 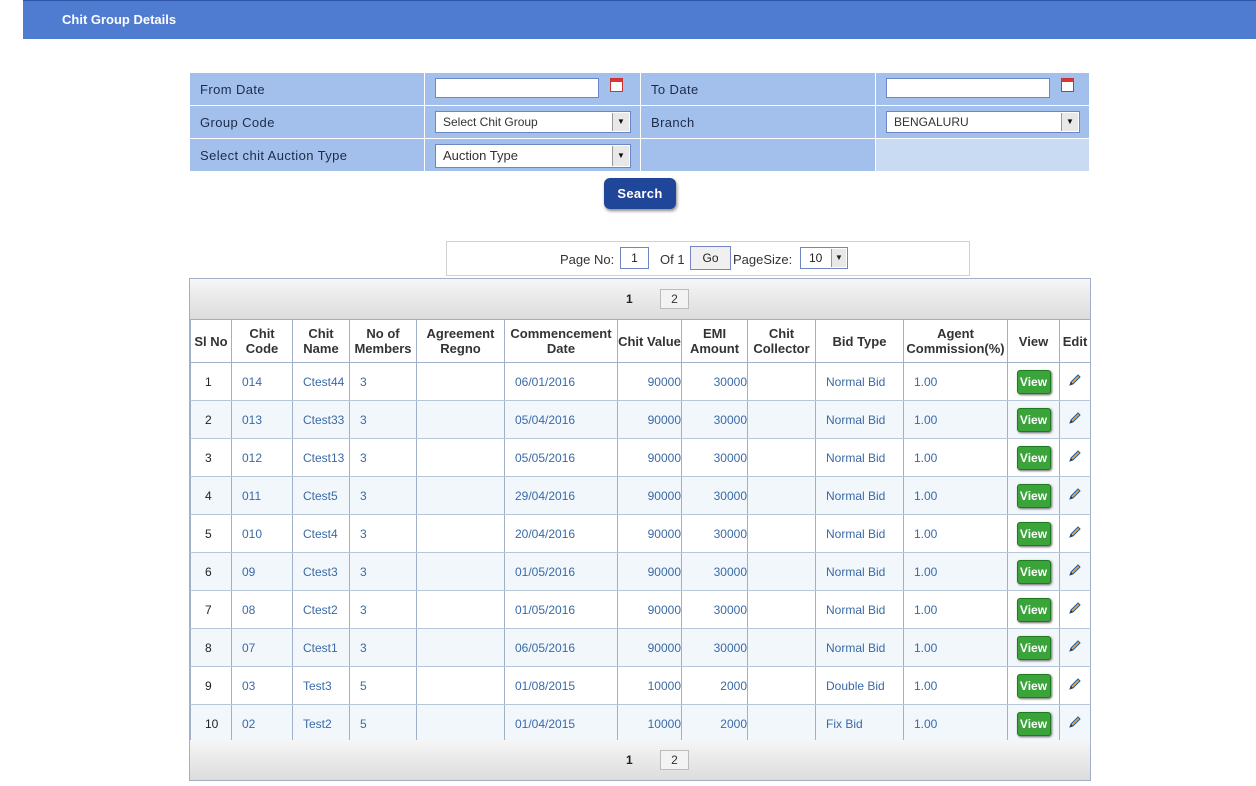 I want to click on col-members: No of Members, so click(x=383, y=341).